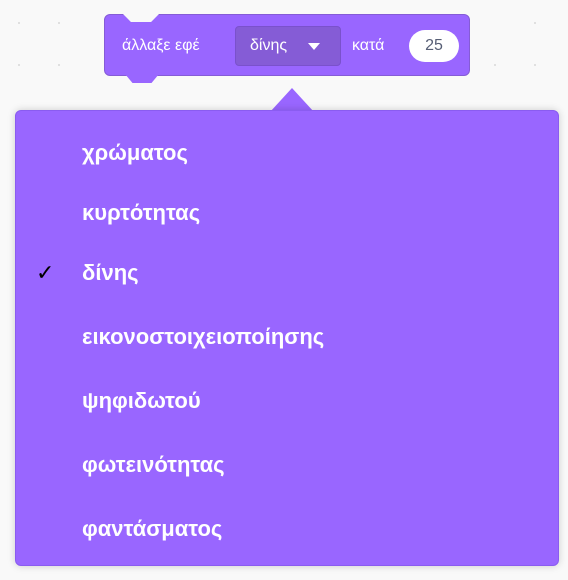  What do you see at coordinates (287, 212) in the screenshot?
I see `menu-item-fisheye: κυρτότητας` at bounding box center [287, 212].